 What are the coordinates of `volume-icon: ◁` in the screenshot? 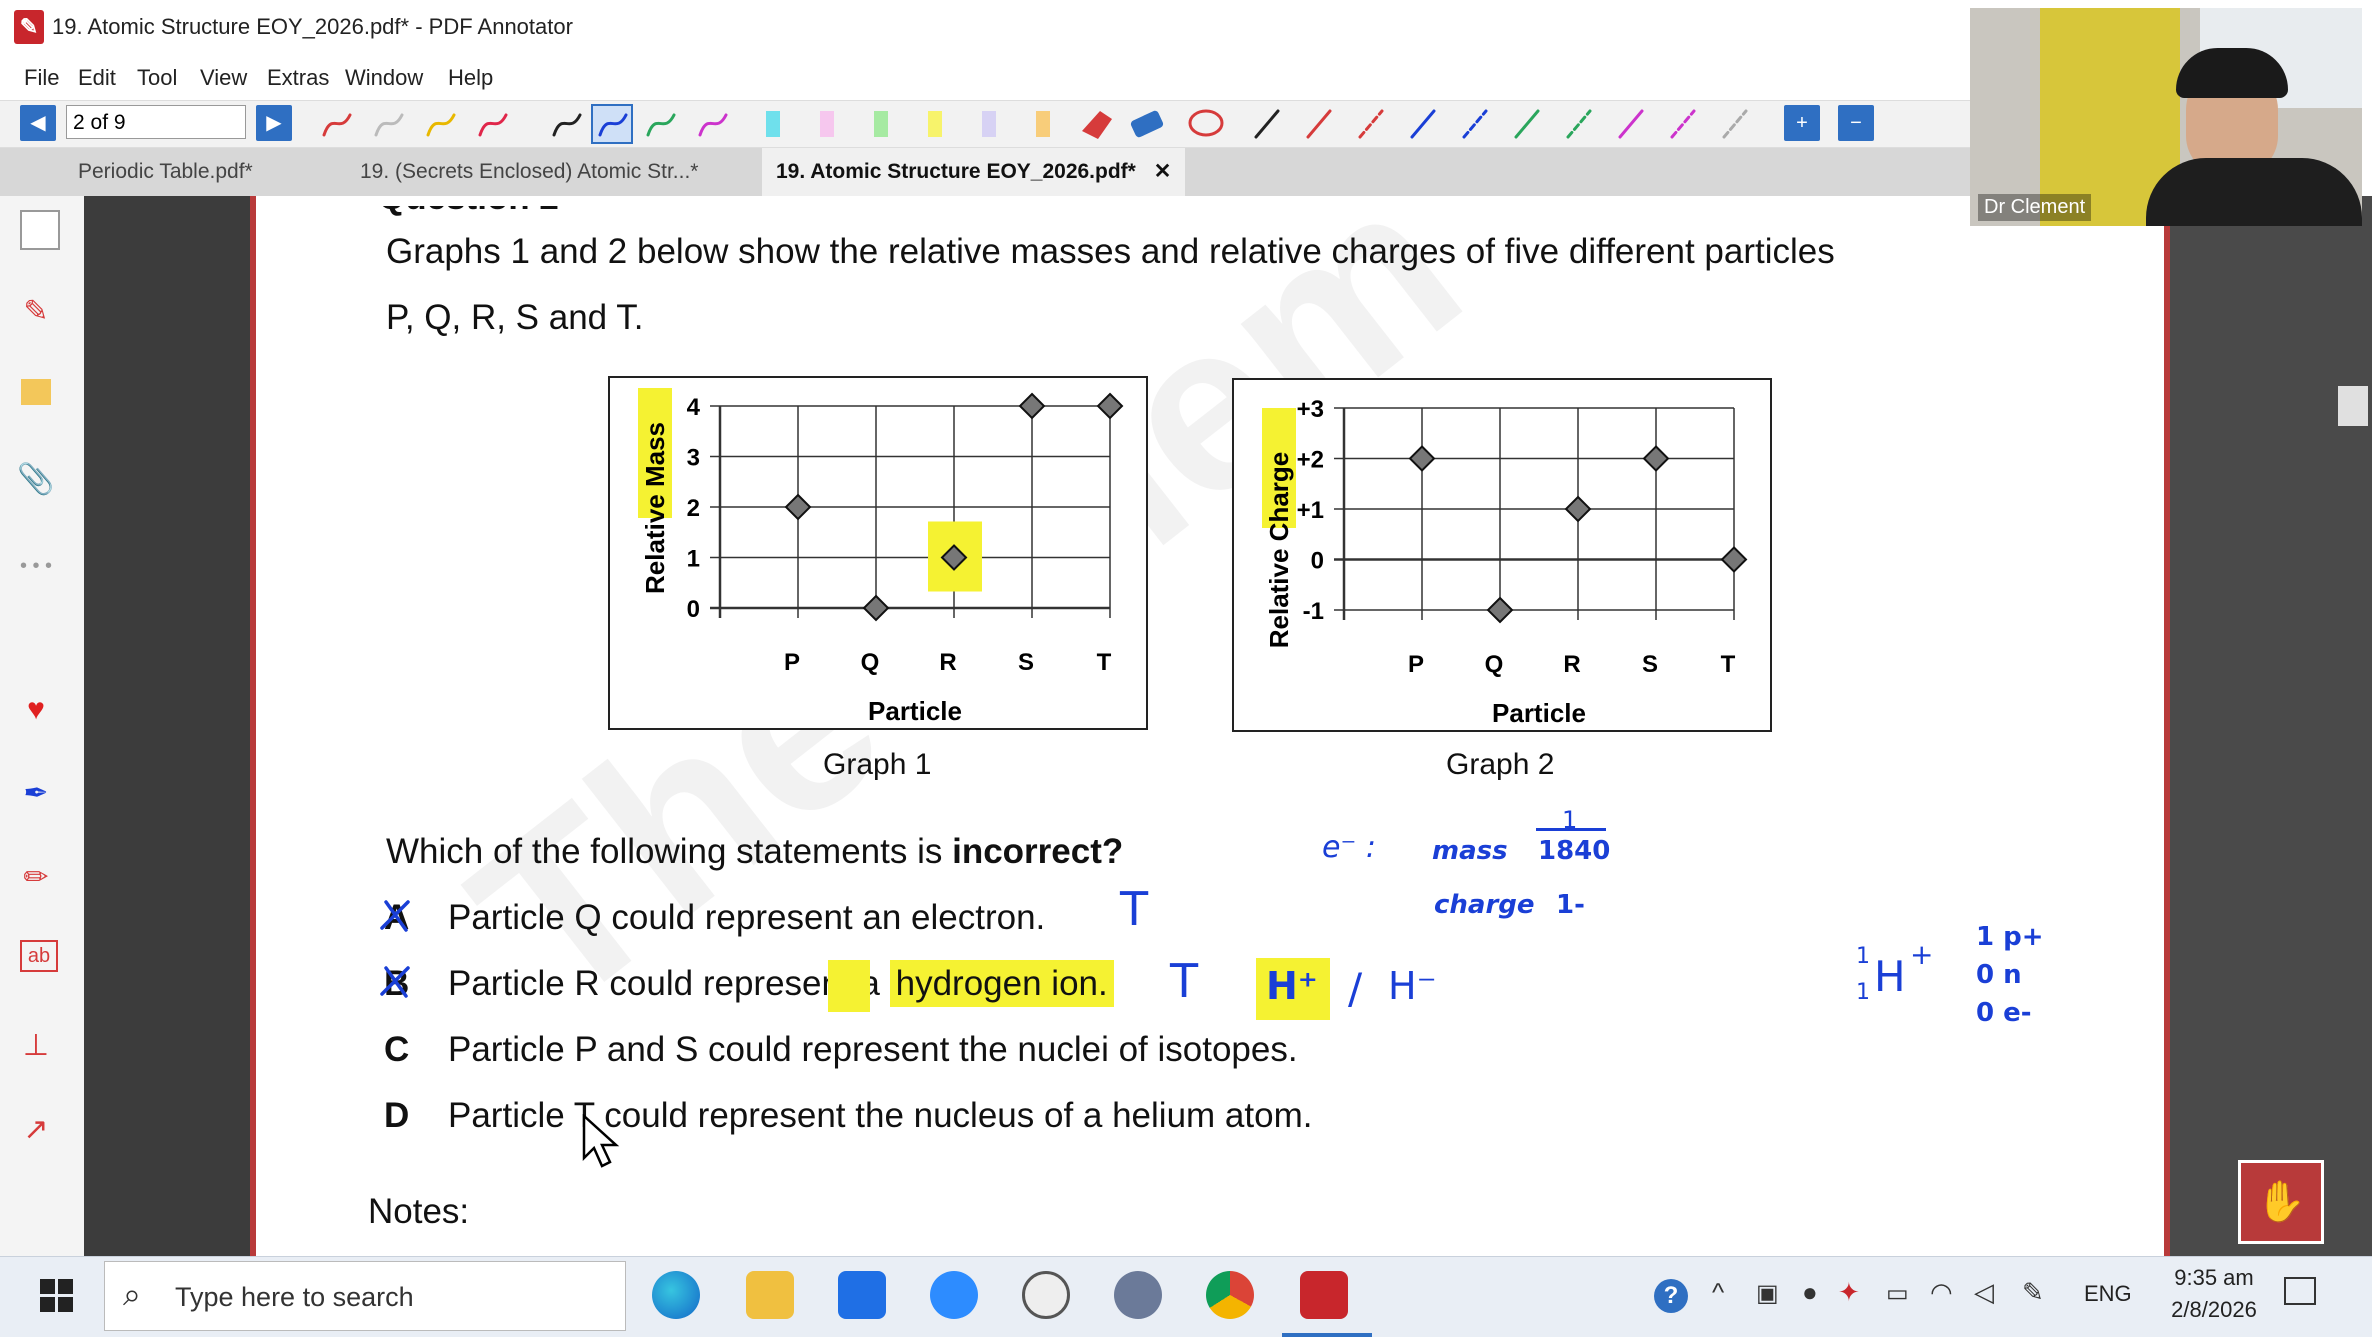 It's located at (1984, 1292).